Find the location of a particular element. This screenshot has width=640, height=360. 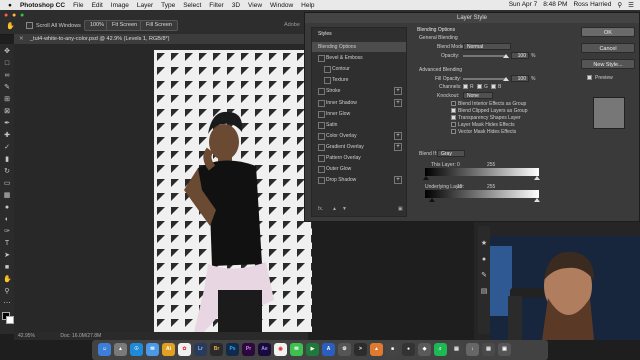

dodge-tool-icon: ◐ is located at coordinates (7, 220).